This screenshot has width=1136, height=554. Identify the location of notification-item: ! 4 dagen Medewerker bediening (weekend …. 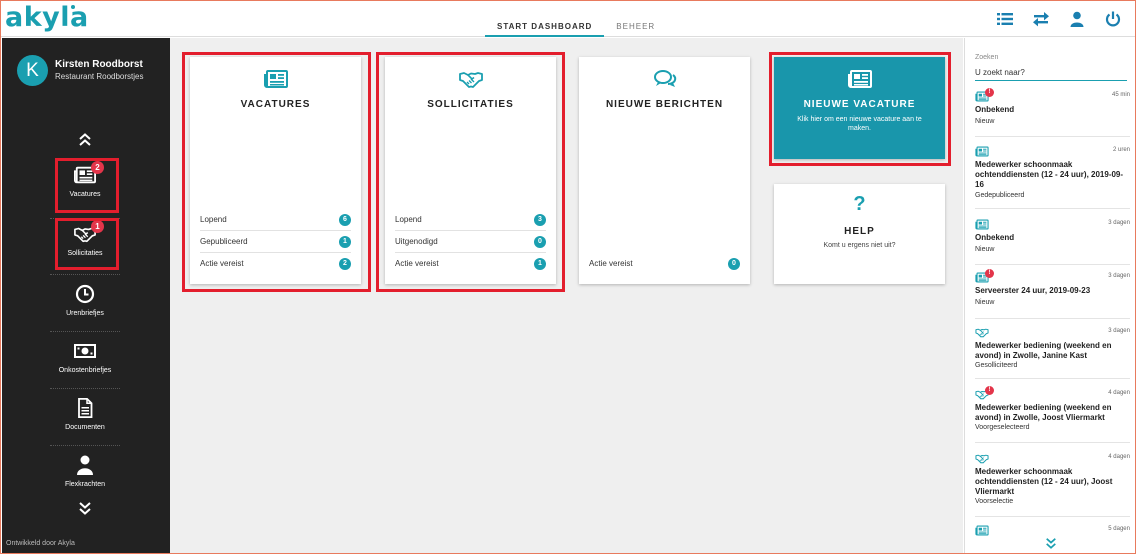
(1052, 410).